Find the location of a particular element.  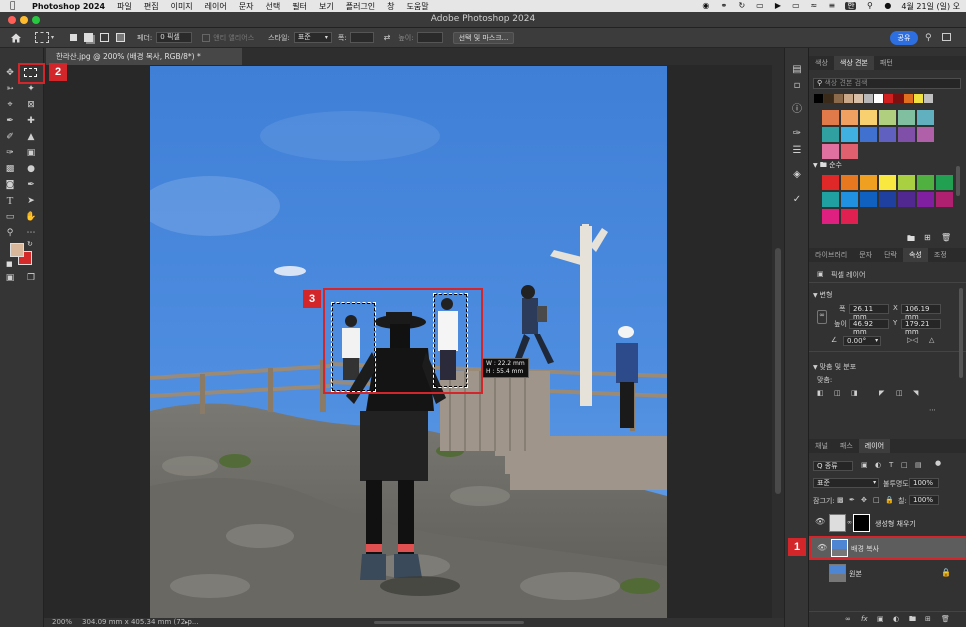

layer-row-background-copy: 👁 배경 복사 is located at coordinates (887, 548).